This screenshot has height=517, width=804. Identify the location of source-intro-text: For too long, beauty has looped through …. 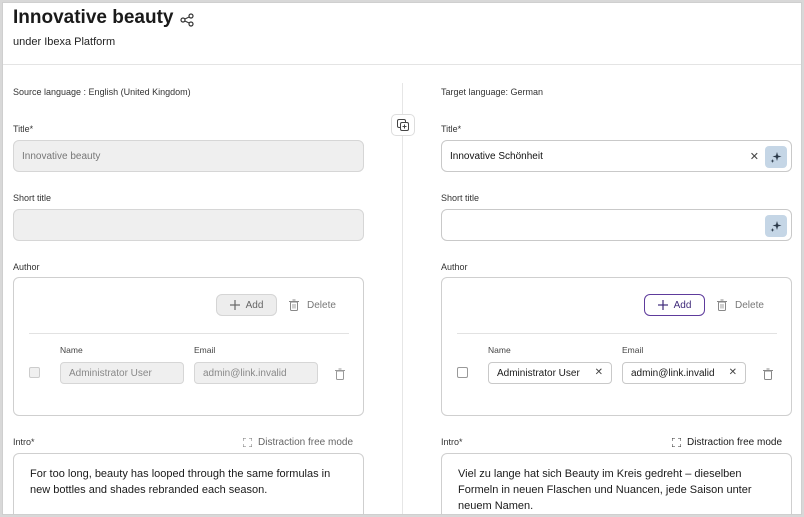
(180, 482).